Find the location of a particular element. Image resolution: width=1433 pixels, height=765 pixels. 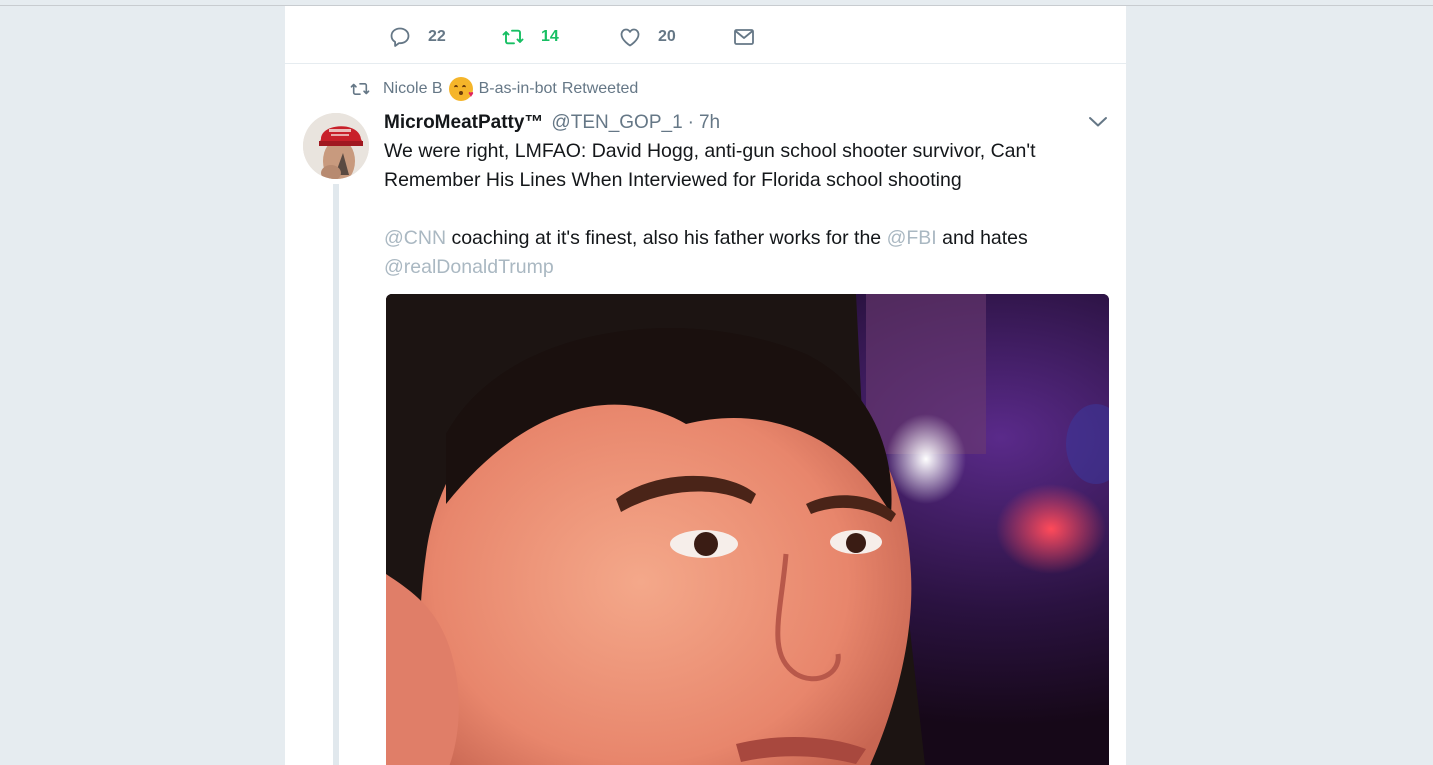

timestamp-link: 7h is located at coordinates (709, 123).